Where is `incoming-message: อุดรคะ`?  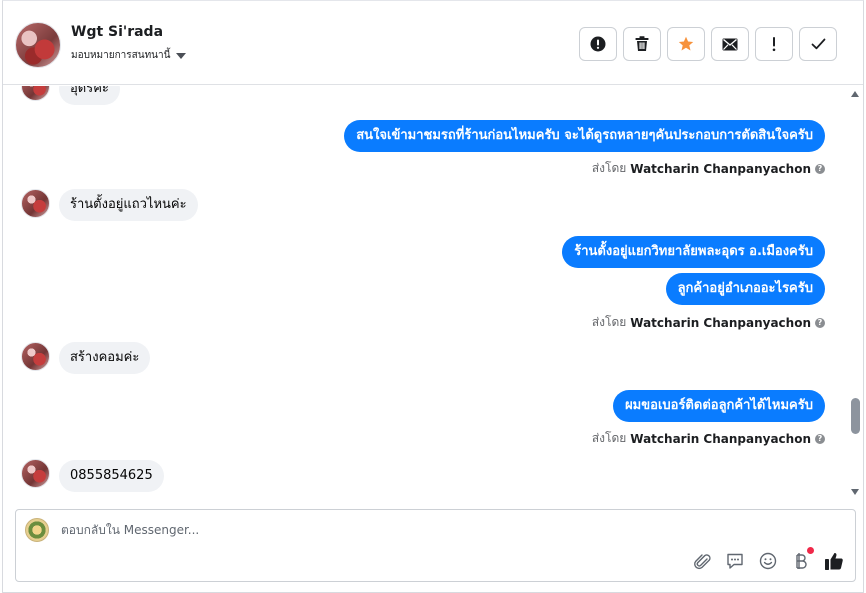 incoming-message: อุดรคะ is located at coordinates (89, 95).